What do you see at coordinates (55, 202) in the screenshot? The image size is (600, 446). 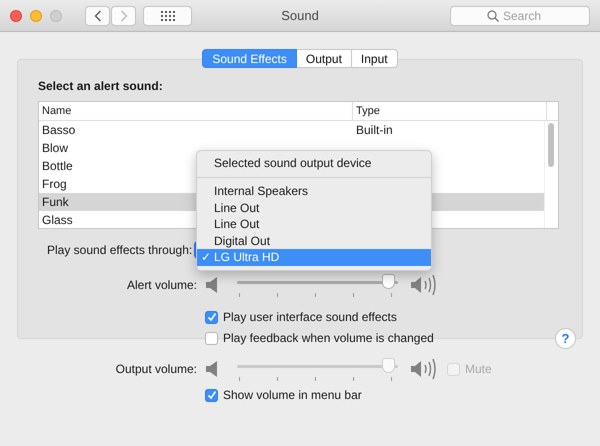 I see `table-cell-text: Funk` at bounding box center [55, 202].